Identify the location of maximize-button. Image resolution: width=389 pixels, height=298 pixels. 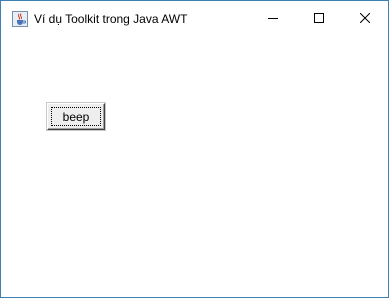
(319, 17).